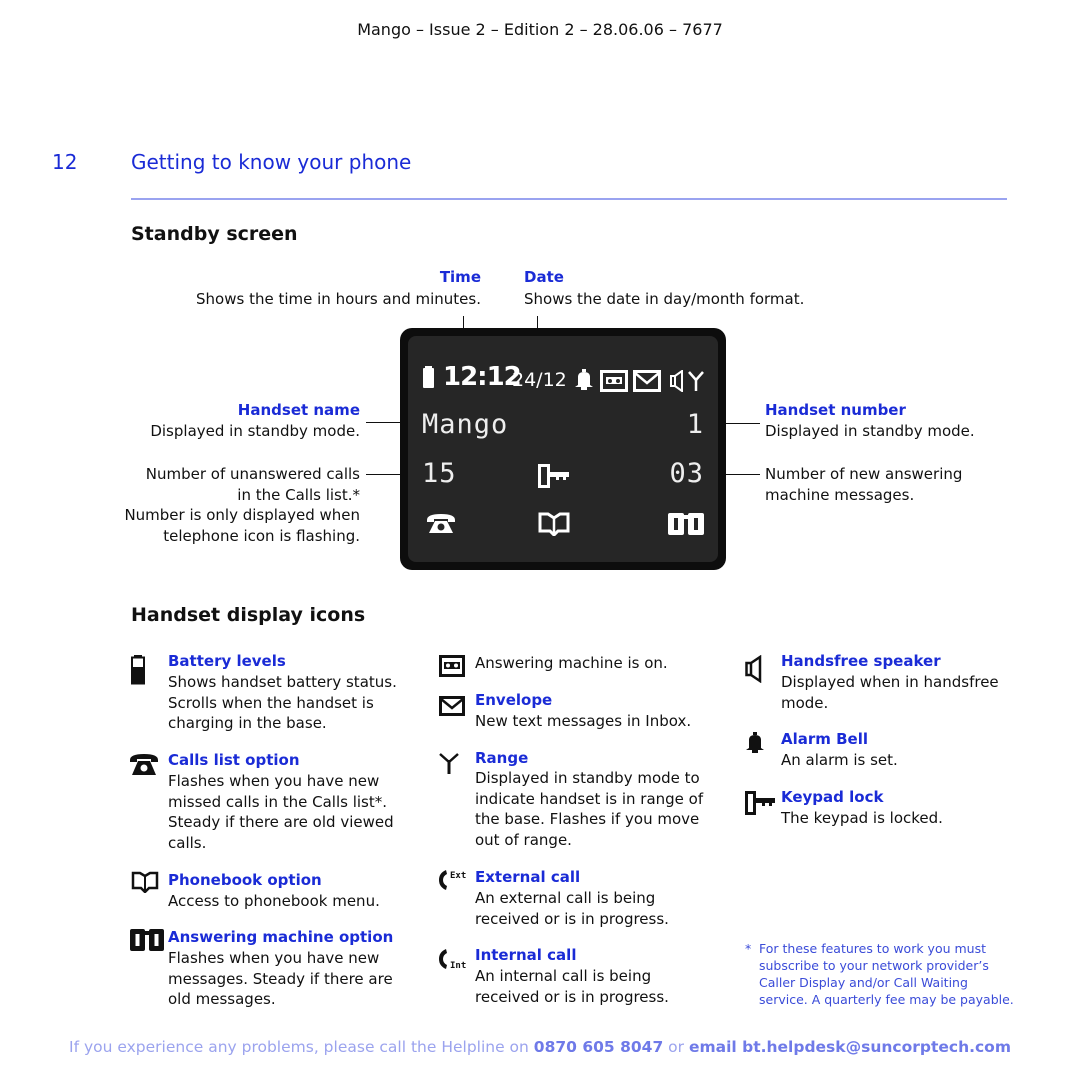  What do you see at coordinates (686, 473) in the screenshot?
I see `screen-new-messages: 03` at bounding box center [686, 473].